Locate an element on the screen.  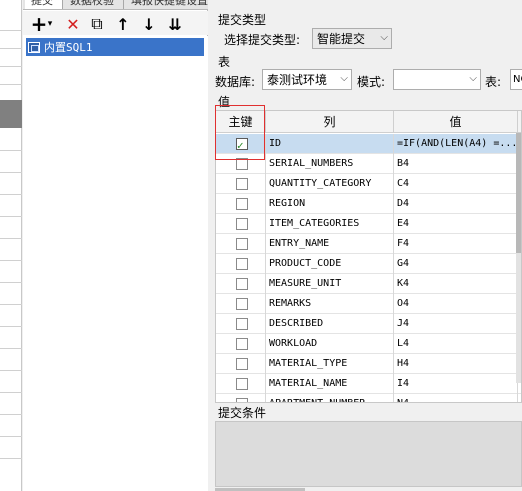
scrollbar-thumb is located at coordinates (518, 193).